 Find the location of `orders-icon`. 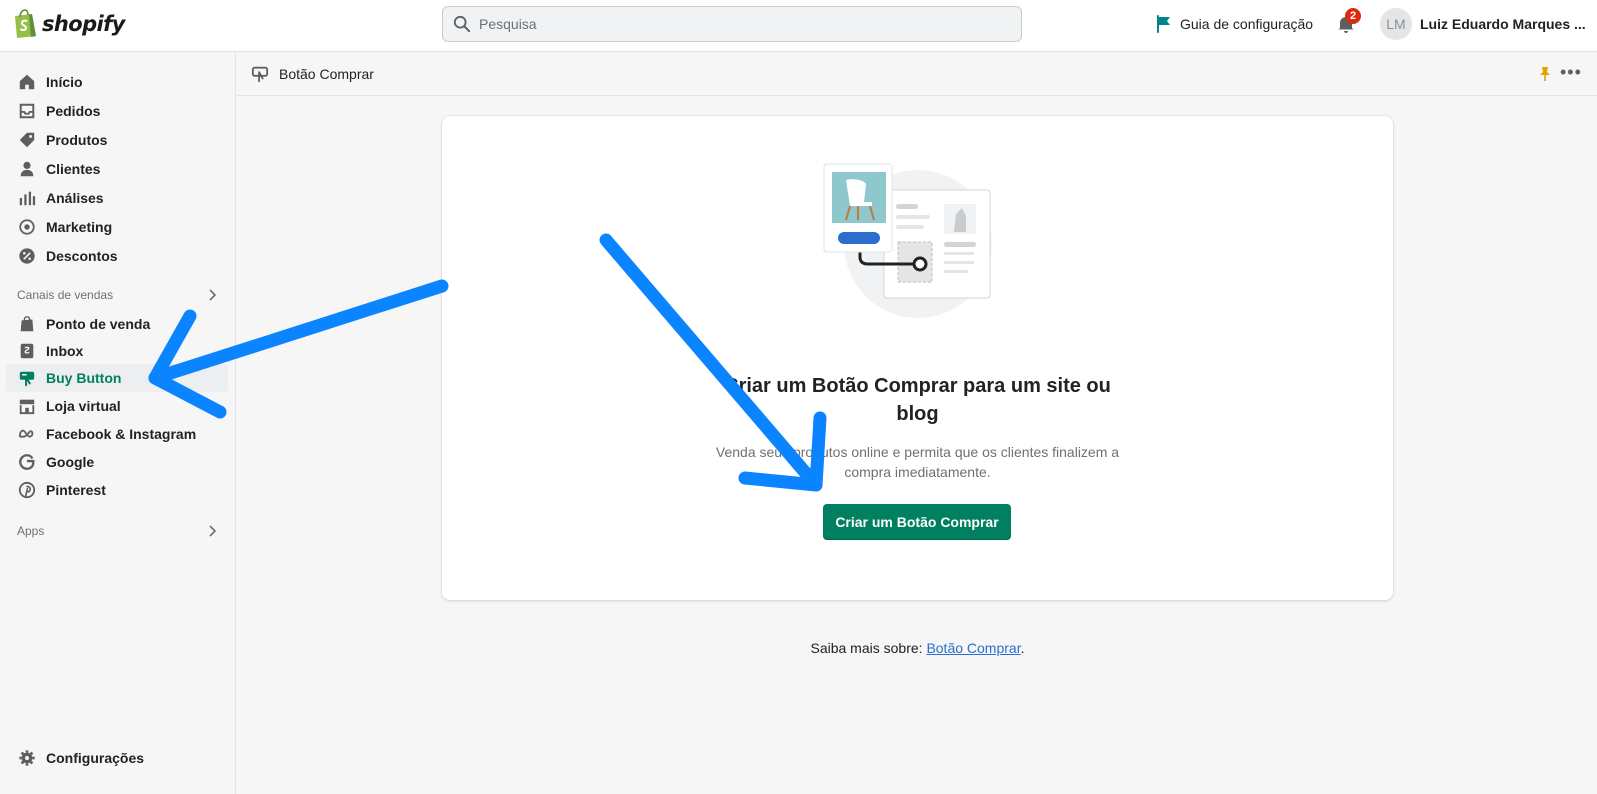

orders-icon is located at coordinates (27, 111).